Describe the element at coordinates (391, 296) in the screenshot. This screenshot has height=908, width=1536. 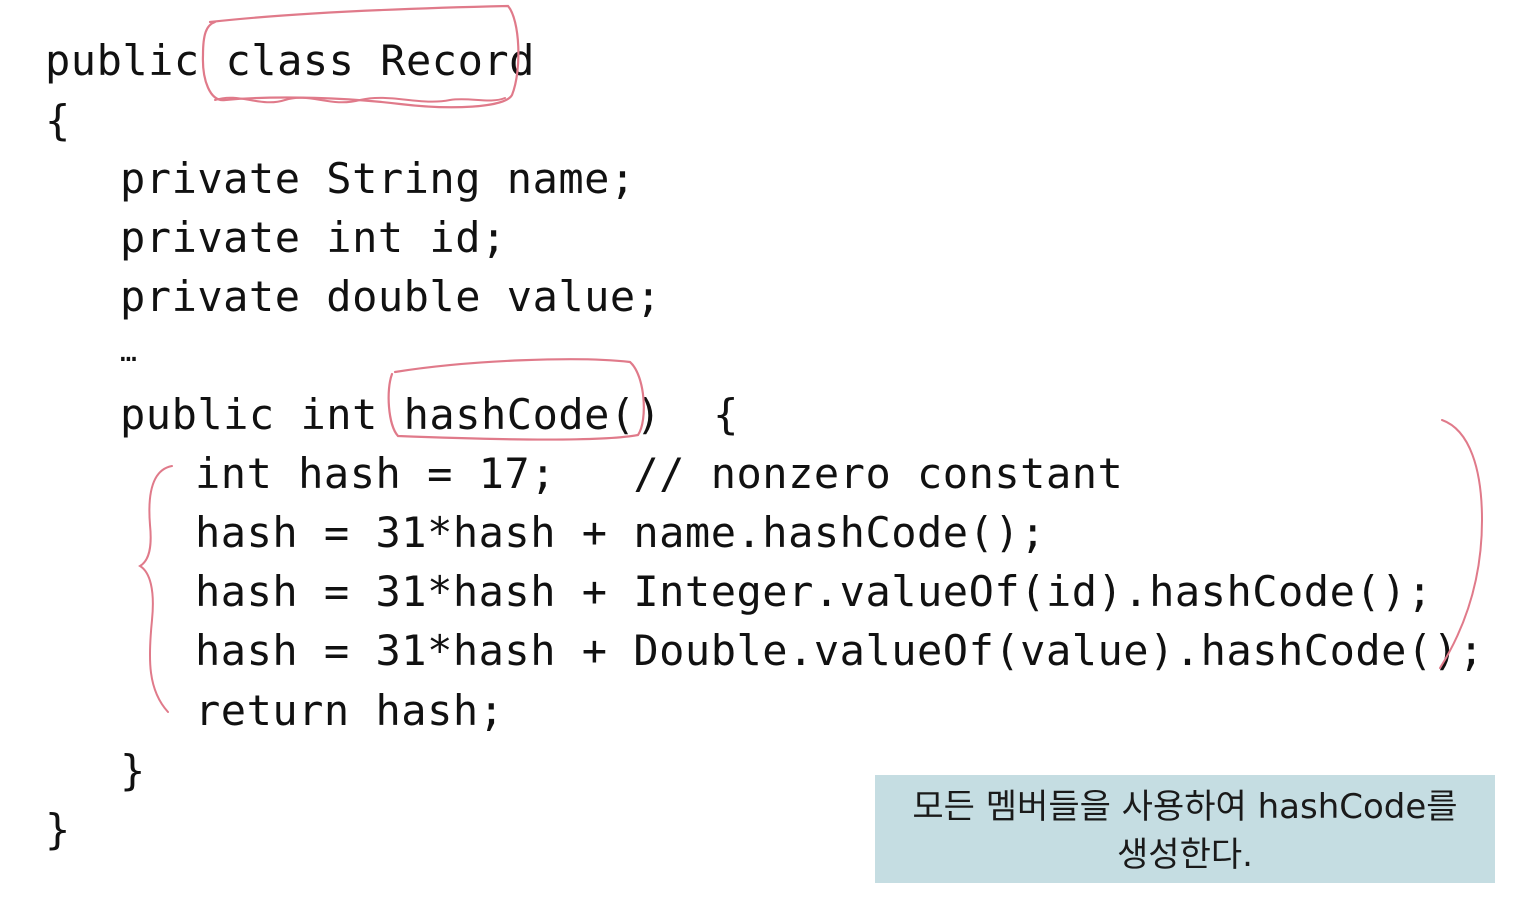
I see `code-line-field-value: private double value;` at that location.